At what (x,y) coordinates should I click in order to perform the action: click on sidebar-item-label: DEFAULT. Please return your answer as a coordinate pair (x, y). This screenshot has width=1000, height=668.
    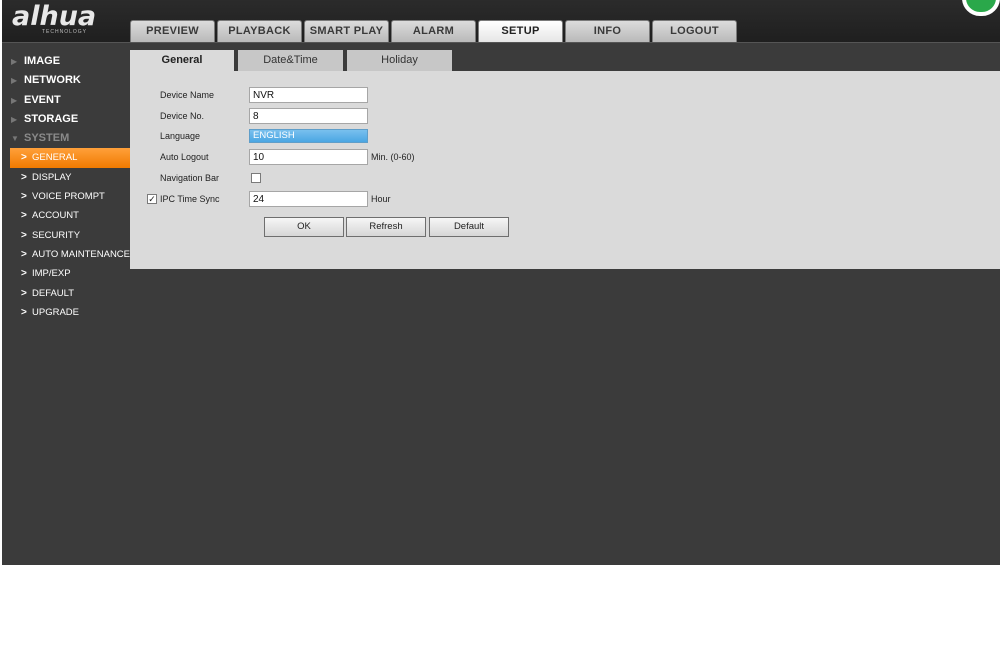
    Looking at the image, I should click on (53, 293).